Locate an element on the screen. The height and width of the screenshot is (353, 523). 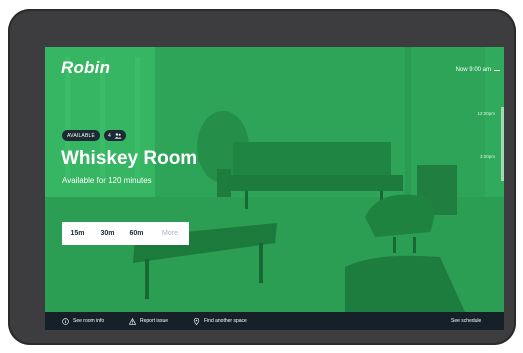
timeline-time-label: 12:00pm is located at coordinates (486, 113).